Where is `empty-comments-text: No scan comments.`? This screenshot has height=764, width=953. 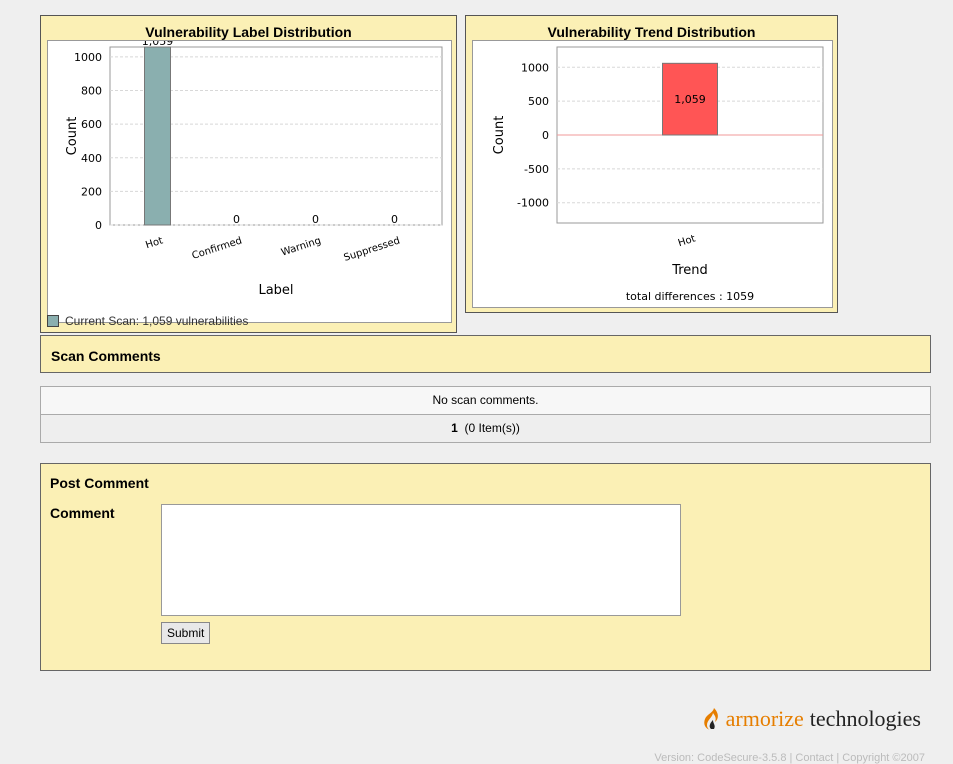 empty-comments-text: No scan comments. is located at coordinates (485, 400).